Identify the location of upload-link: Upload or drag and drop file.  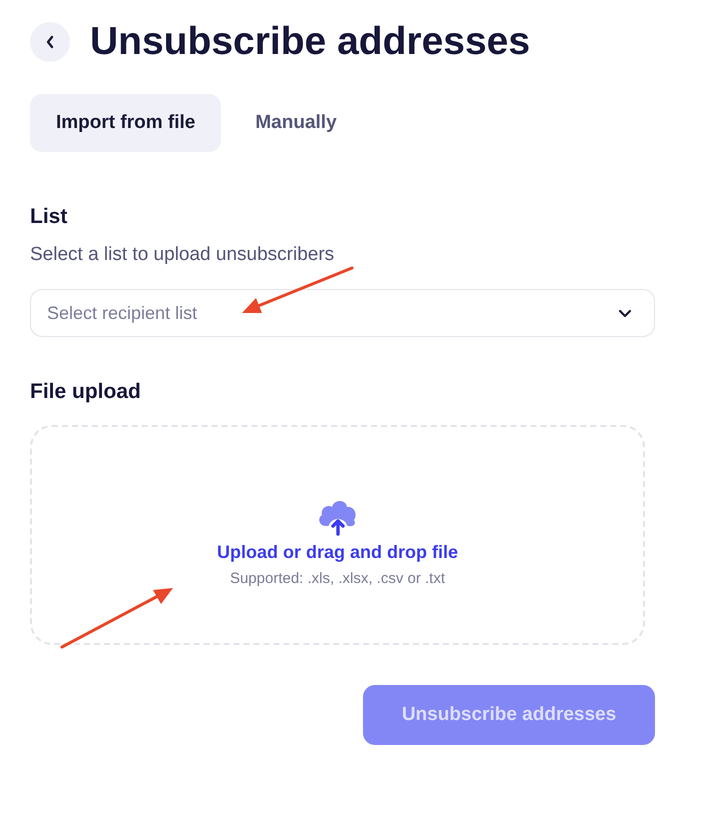
(337, 552).